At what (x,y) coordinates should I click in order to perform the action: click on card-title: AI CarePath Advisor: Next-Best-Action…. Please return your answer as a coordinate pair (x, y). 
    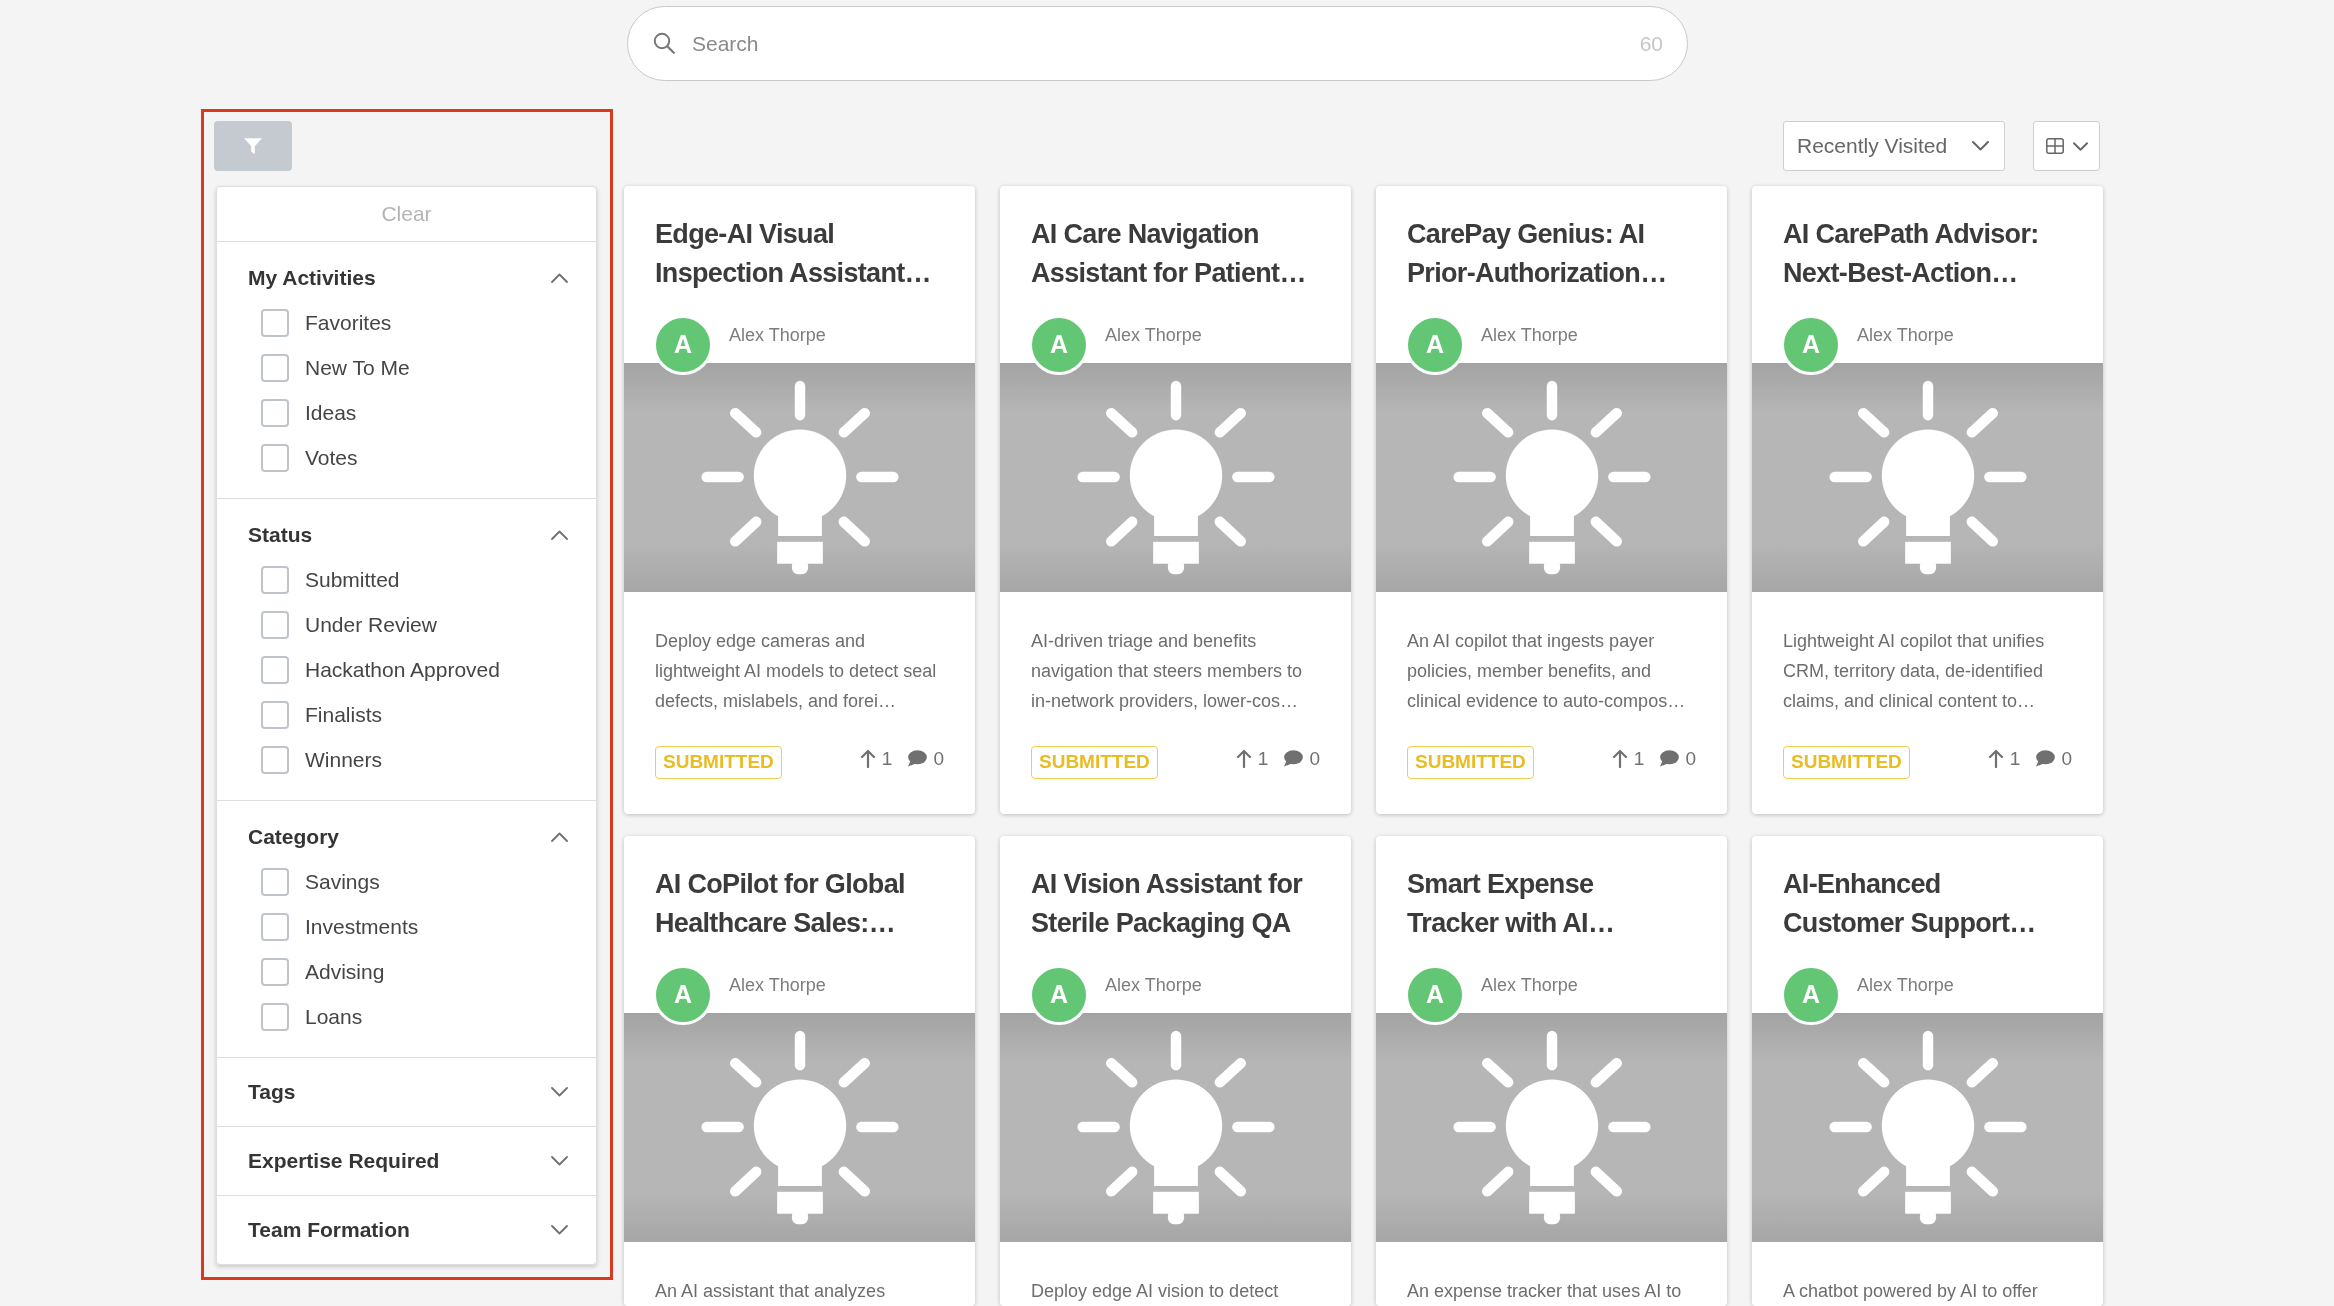
    Looking at the image, I should click on (1911, 254).